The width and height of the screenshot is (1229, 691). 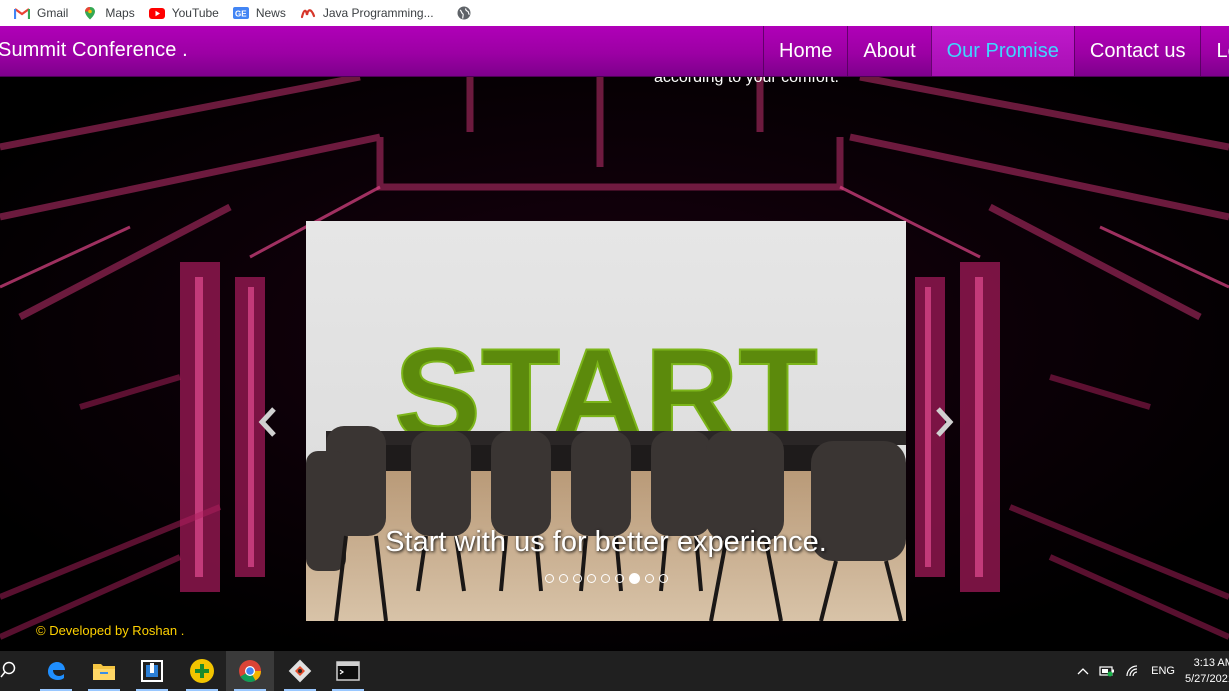 I want to click on bookmark-other, so click(x=467, y=13).